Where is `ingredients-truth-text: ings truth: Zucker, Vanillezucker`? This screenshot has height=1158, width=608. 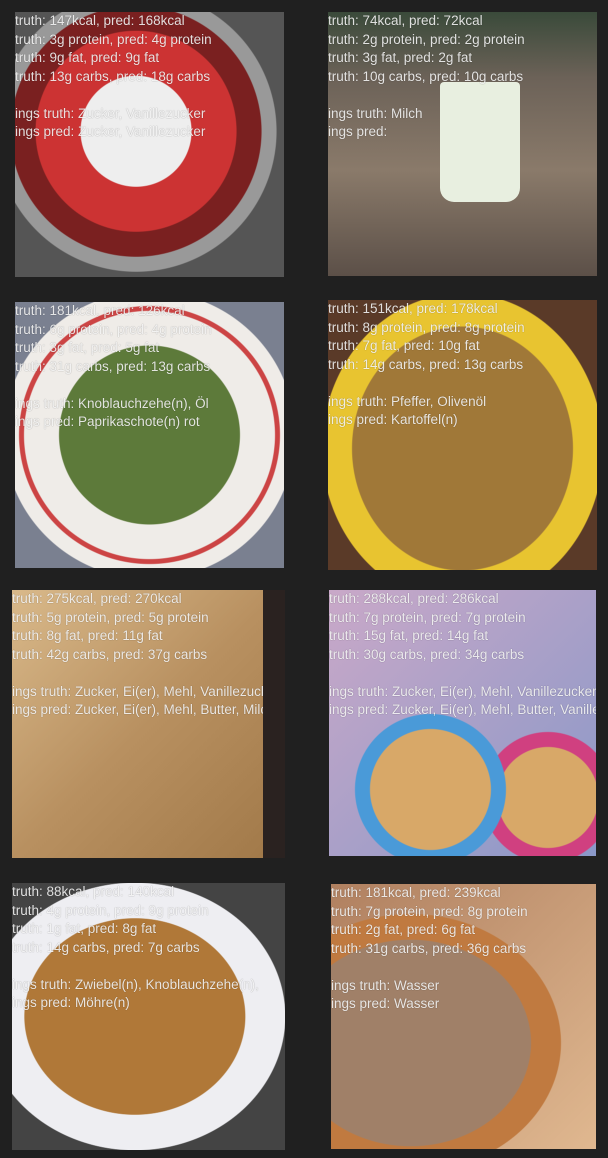
ingredients-truth-text: ings truth: Zucker, Vanillezucker is located at coordinates (110, 113).